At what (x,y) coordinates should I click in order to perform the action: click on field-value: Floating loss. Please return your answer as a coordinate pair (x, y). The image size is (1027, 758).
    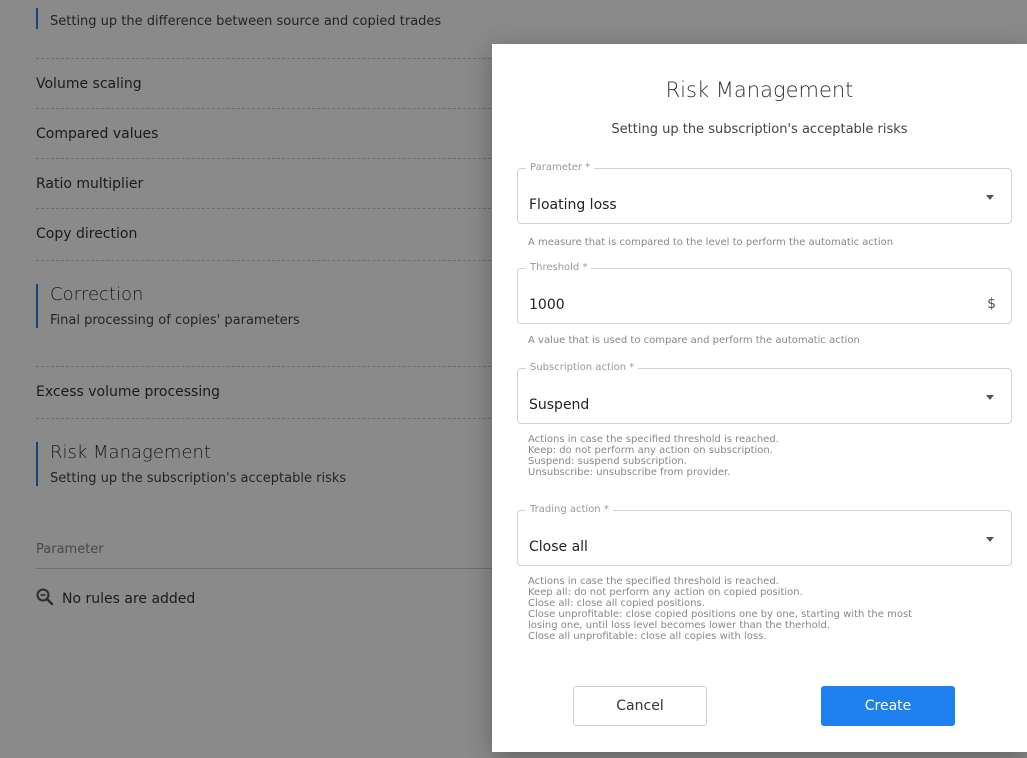
    Looking at the image, I should click on (573, 205).